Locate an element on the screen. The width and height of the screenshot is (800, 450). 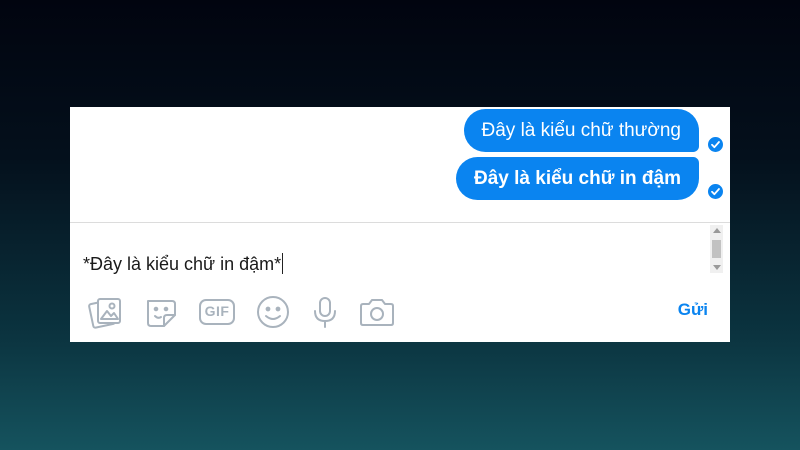
microphone-icon is located at coordinates (325, 312).